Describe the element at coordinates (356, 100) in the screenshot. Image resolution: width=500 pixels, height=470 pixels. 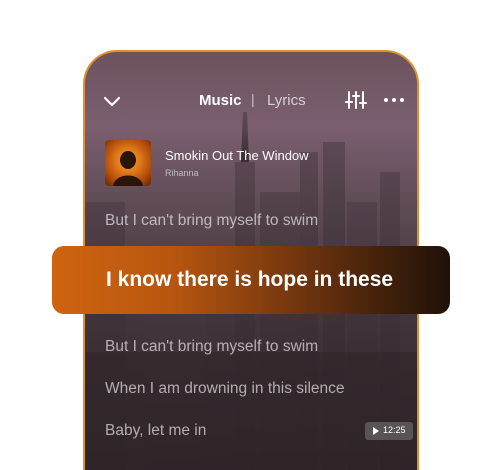
I see `equalizer-icon` at that location.